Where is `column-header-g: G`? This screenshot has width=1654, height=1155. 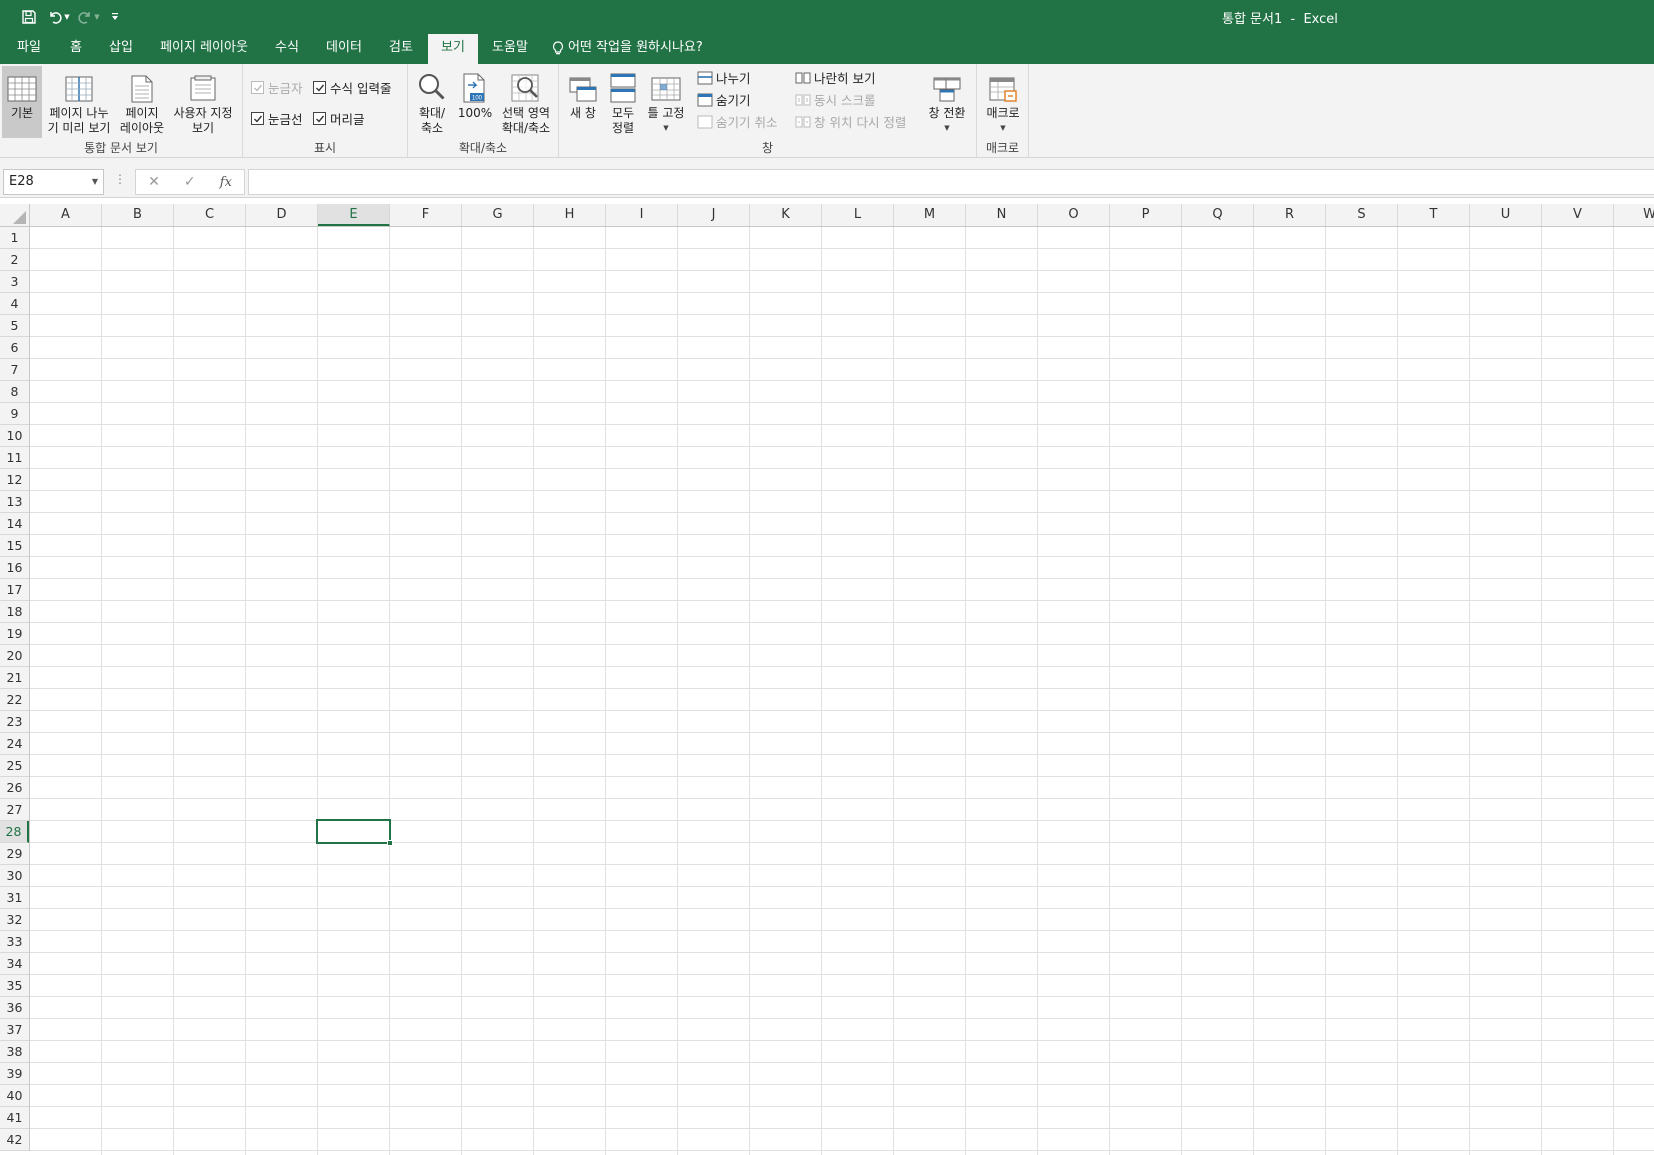 column-header-g: G is located at coordinates (498, 215).